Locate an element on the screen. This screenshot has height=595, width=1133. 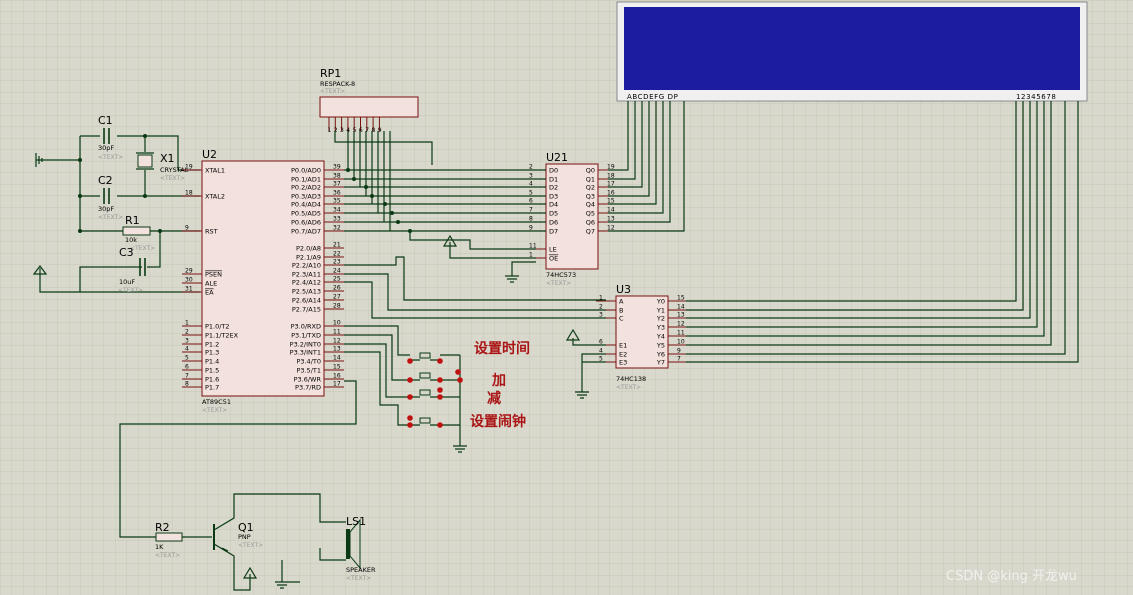
pin-name: ALE is located at coordinates (211, 284).